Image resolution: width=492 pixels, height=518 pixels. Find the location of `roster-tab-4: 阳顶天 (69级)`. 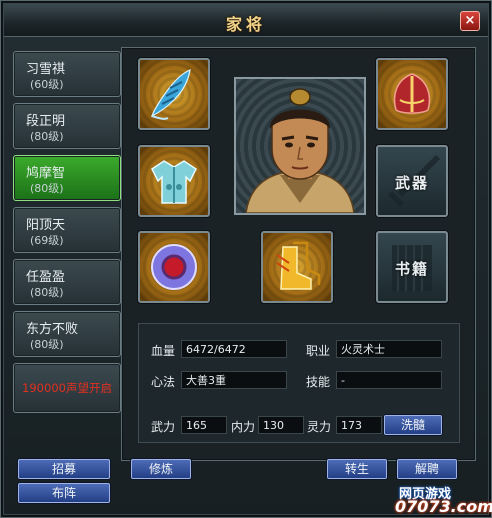

roster-tab-4: 阳顶天 (69级) is located at coordinates (67, 230).